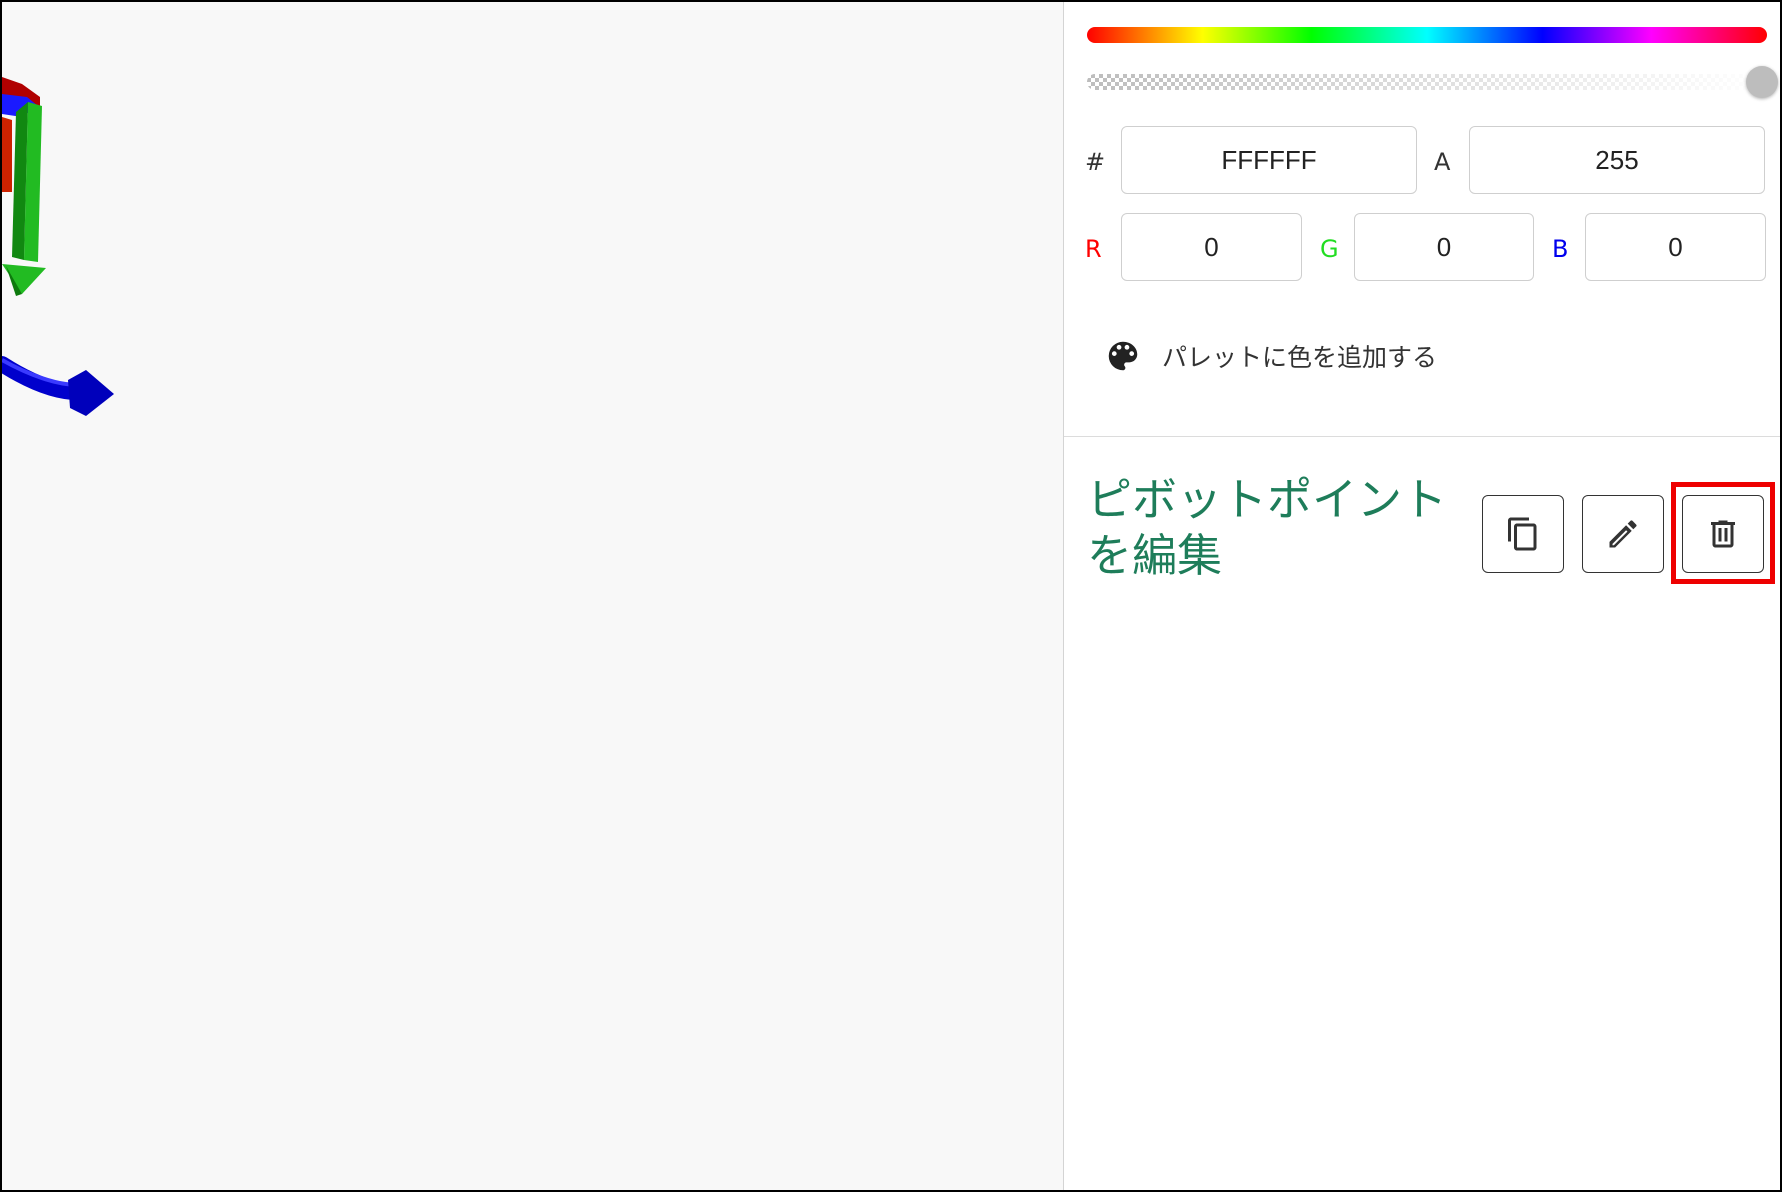 This screenshot has width=1782, height=1192. I want to click on edit-button, so click(1623, 534).